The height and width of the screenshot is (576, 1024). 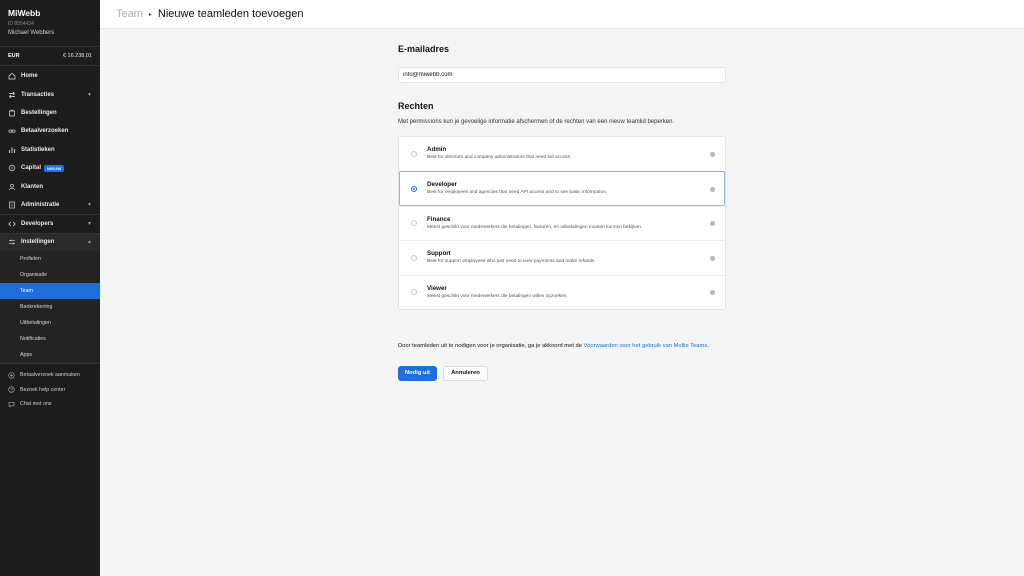 I want to click on nav-item-settings: Instellingen ▲, so click(x=50, y=241).